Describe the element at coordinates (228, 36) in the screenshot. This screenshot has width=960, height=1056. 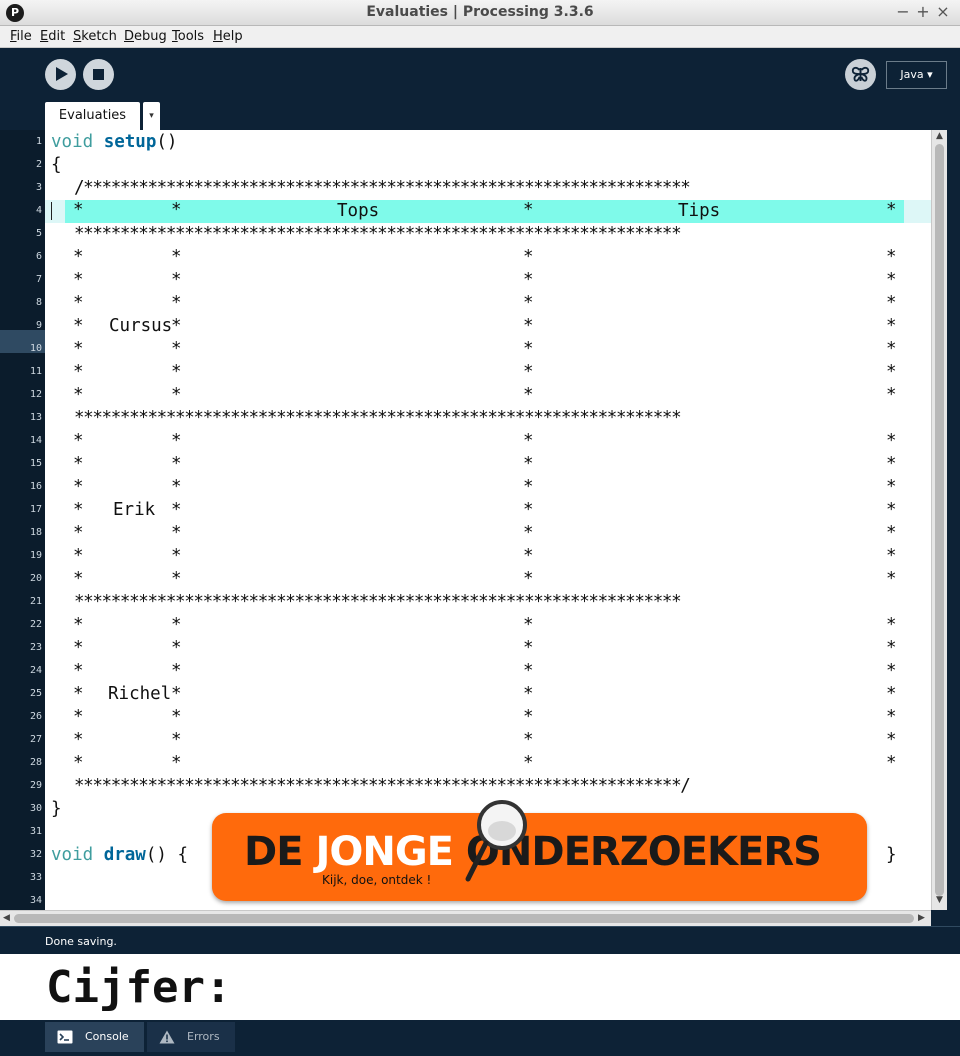
I see `menu-help: Help` at that location.